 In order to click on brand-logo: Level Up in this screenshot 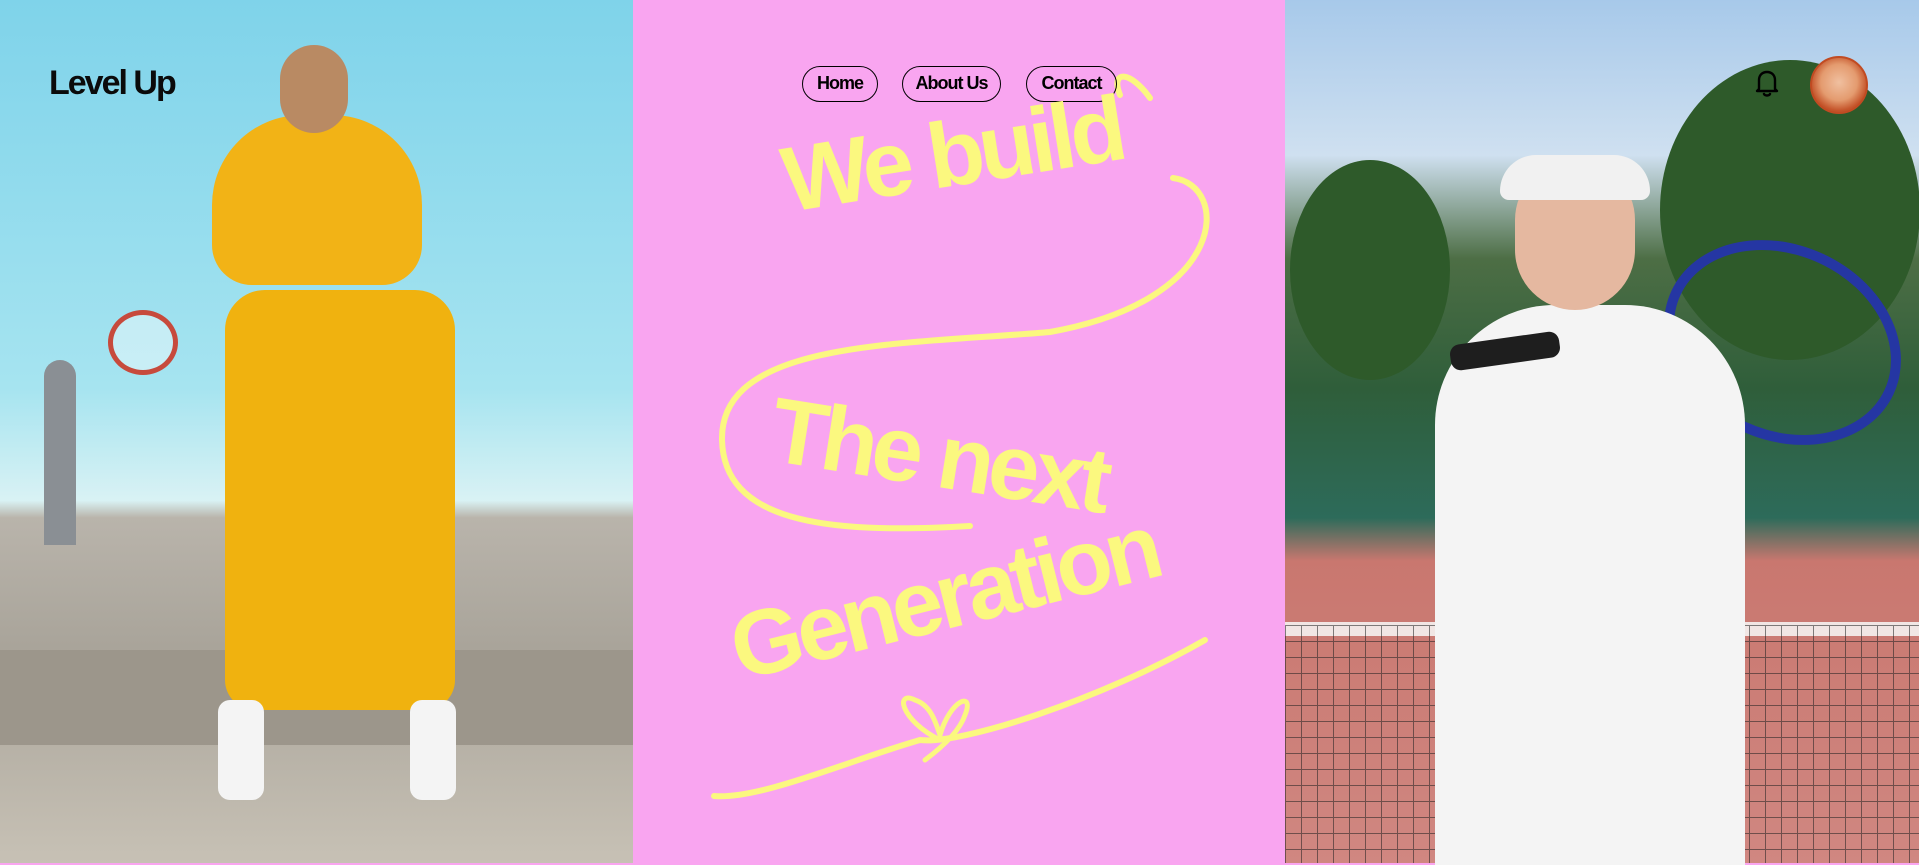, I will do `click(113, 83)`.